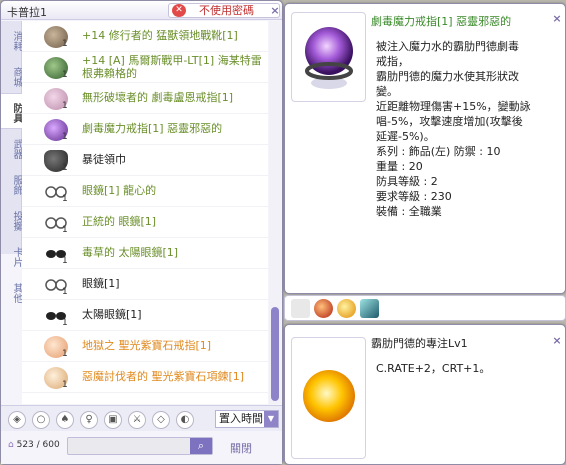 The image size is (566, 465). Describe the element at coordinates (300, 308) in the screenshot. I see `gear-card-icon` at that location.